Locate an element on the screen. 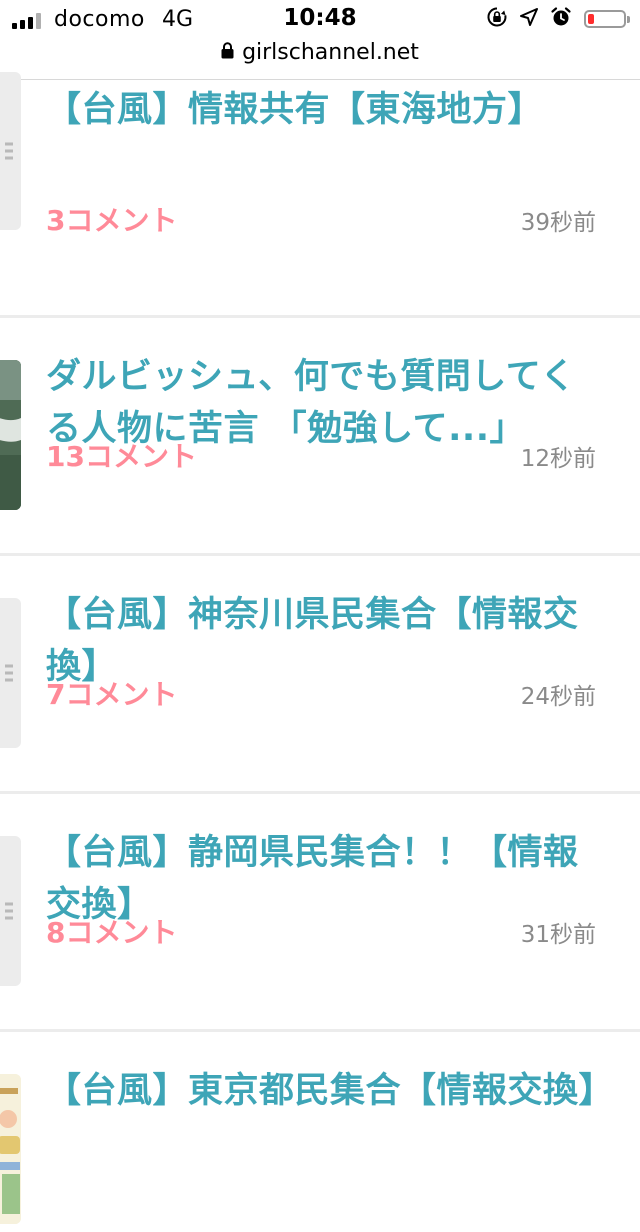 Image resolution: width=640 pixels, height=1232 pixels. topic-time: 31秒前 is located at coordinates (558, 935).